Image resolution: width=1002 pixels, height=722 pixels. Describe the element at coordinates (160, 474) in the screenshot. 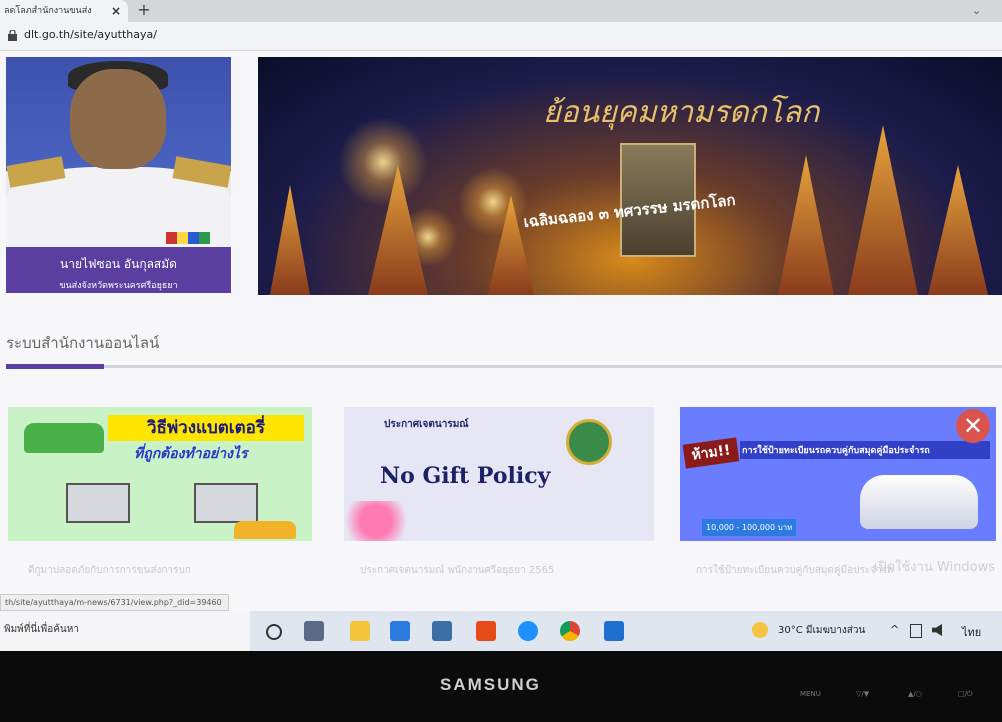

I see `news-card-battery: วิธีพ่วงแบตเตอรี่ ที่ถูกต้องทำอย่างไร` at that location.